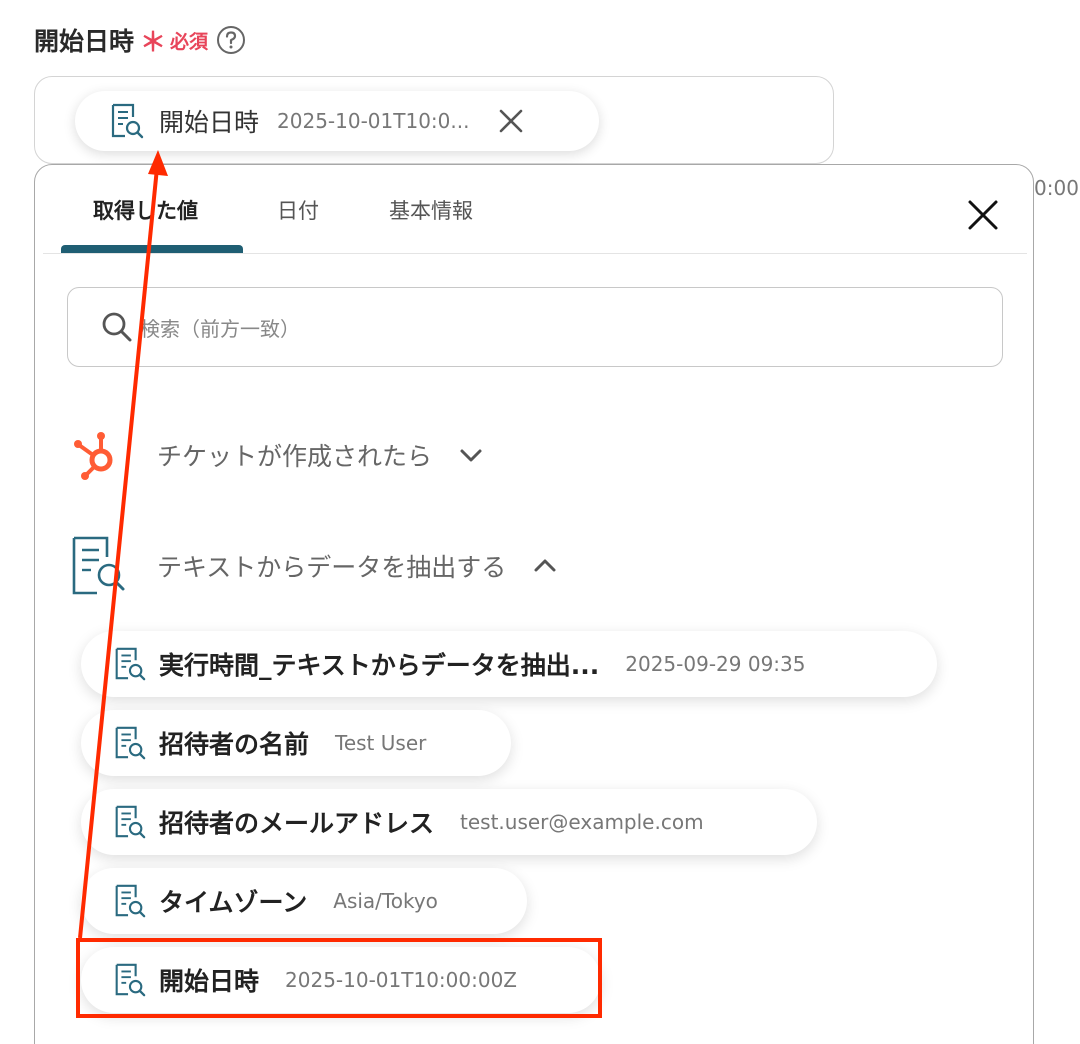 This screenshot has height=1044, width=1080. Describe the element at coordinates (332, 567) in the screenshot. I see `group-label: テキストからデータを抽出する` at that location.